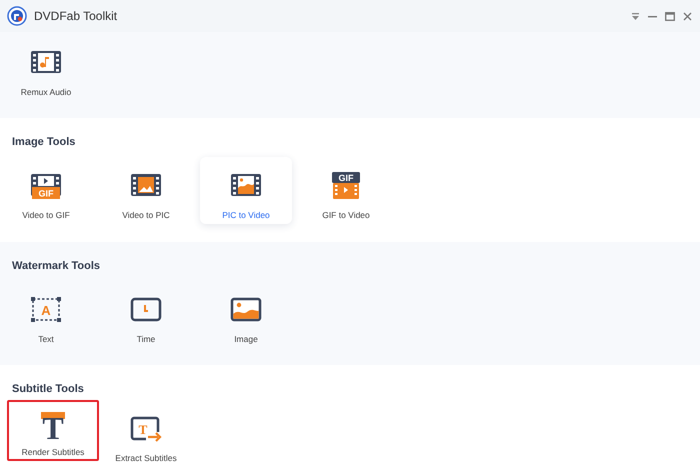 The image size is (700, 465). I want to click on tool-button: GIF Video to GIF, so click(46, 190).